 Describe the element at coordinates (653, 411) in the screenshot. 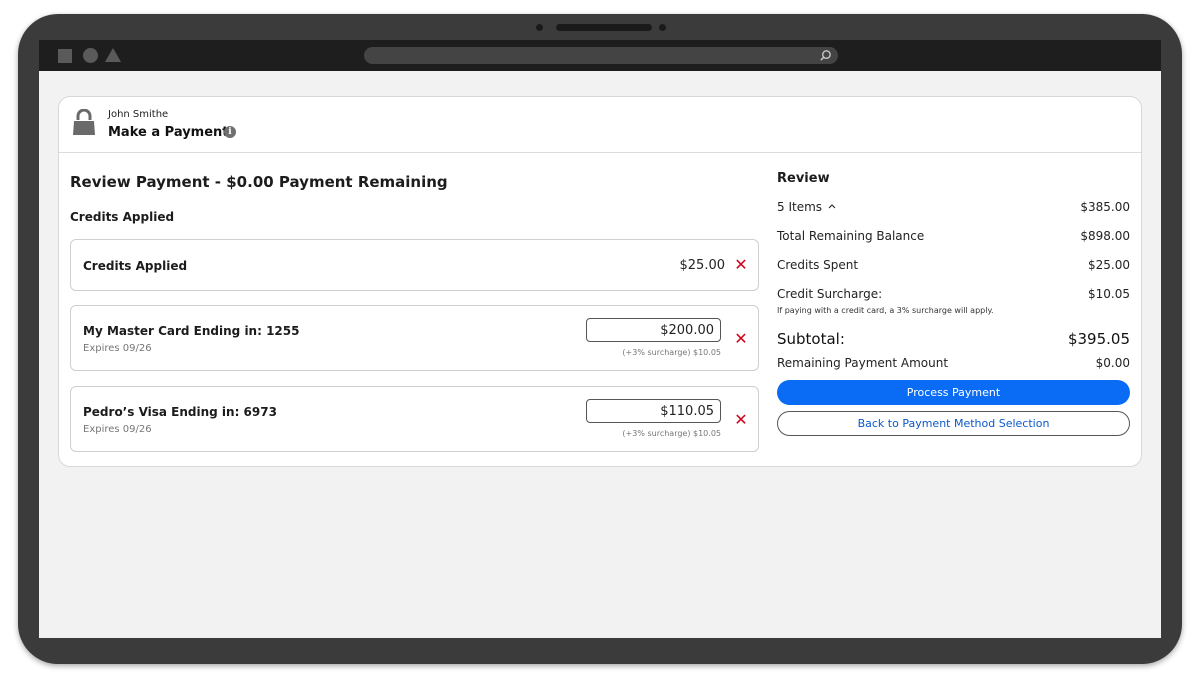

I see `visa-amount-input` at that location.